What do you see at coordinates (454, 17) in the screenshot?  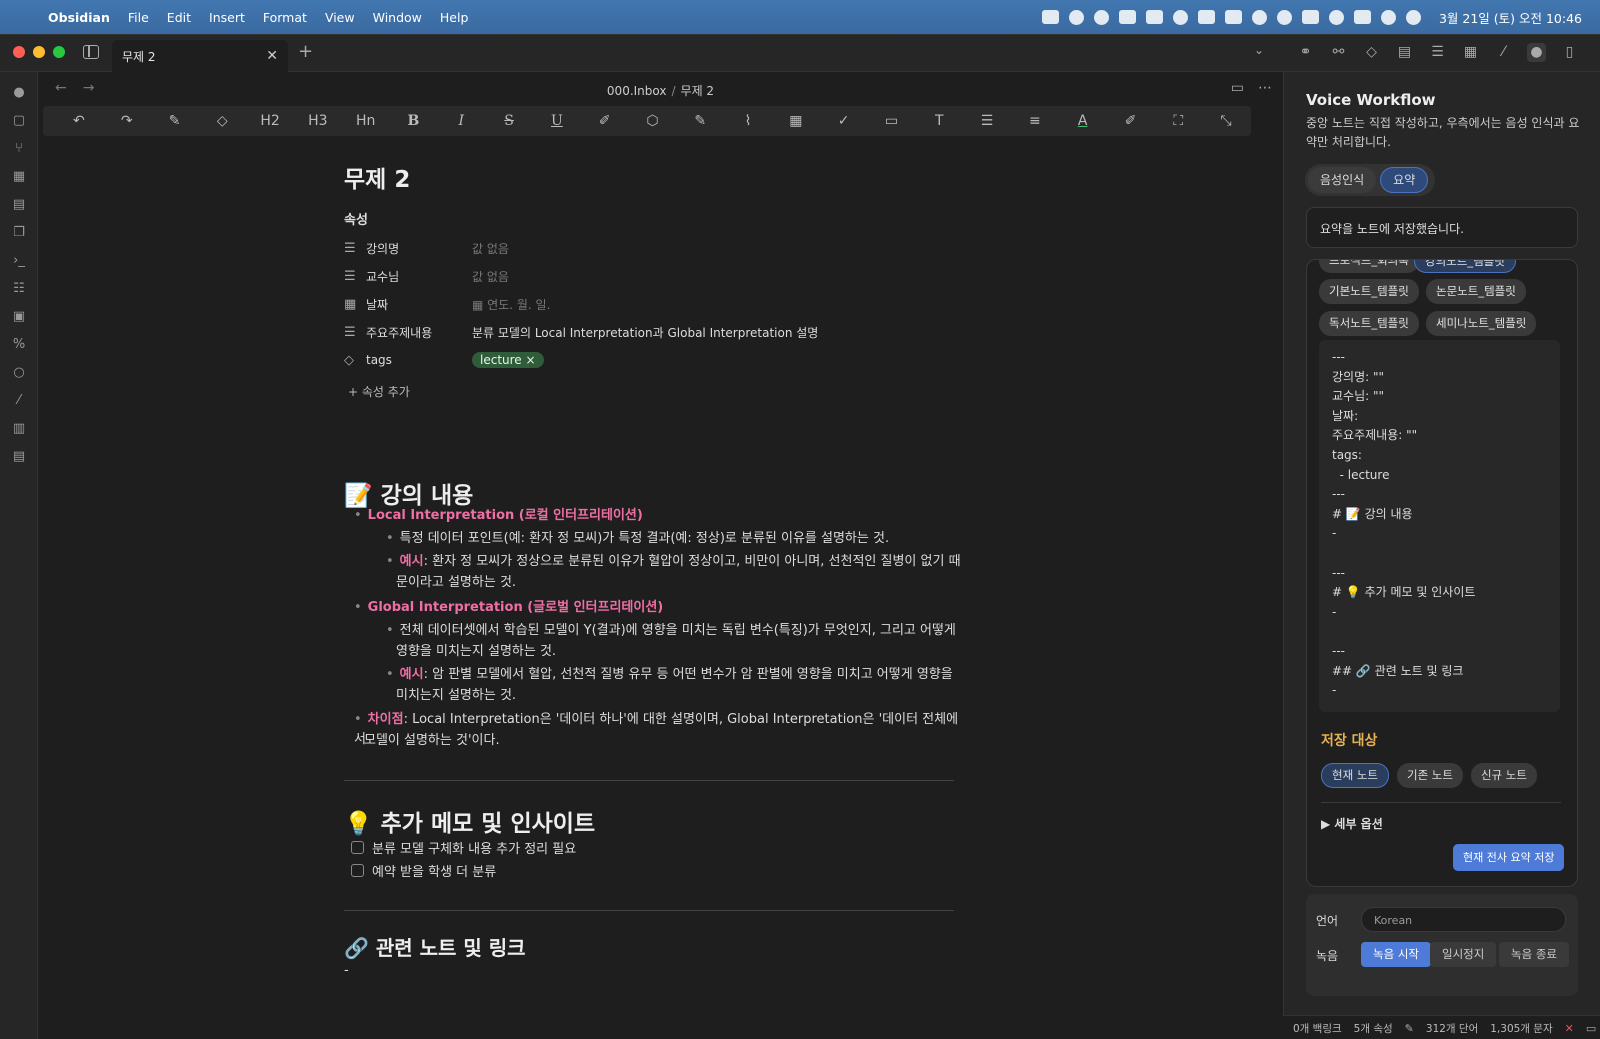 I see `menu-help: Help` at bounding box center [454, 17].